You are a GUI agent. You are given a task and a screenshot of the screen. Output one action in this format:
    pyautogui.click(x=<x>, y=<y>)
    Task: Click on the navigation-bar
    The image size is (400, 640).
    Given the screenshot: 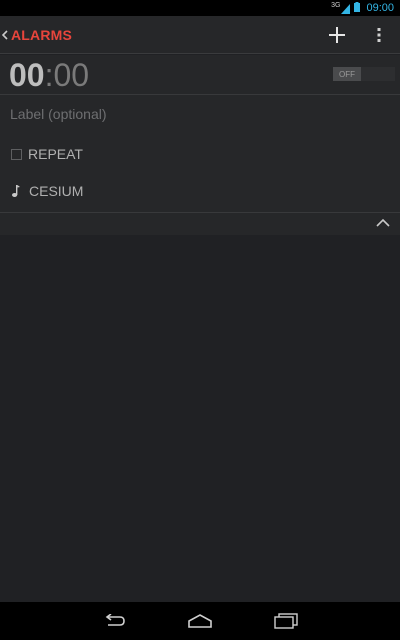 What is the action you would take?
    pyautogui.click(x=200, y=621)
    